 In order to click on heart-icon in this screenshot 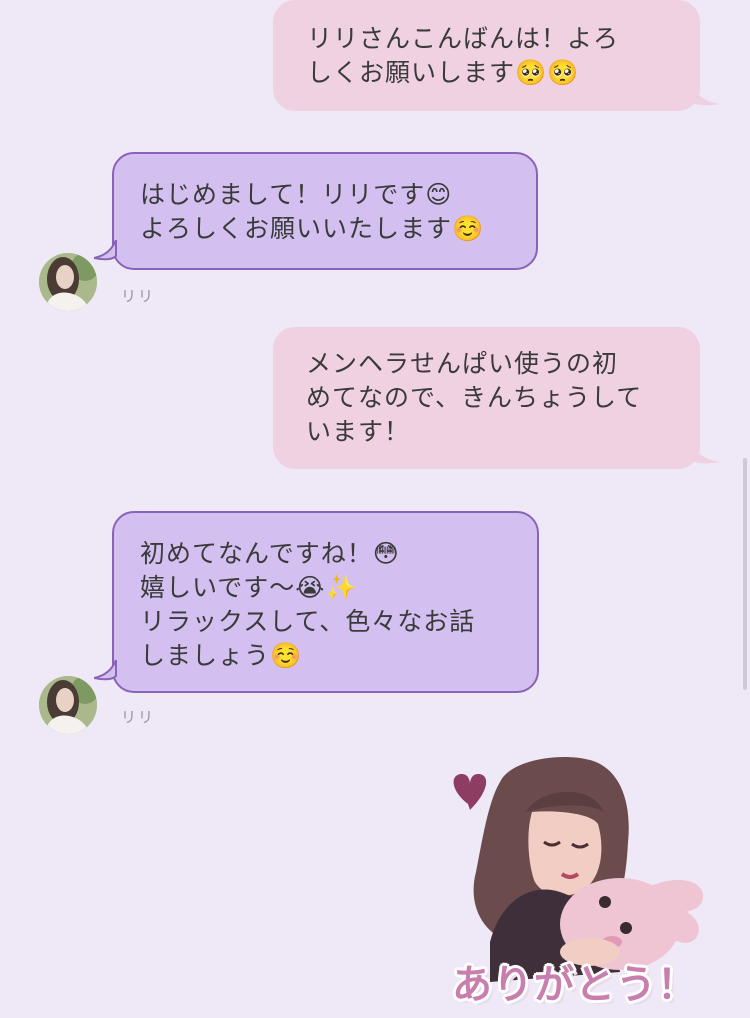, I will do `click(470, 792)`.